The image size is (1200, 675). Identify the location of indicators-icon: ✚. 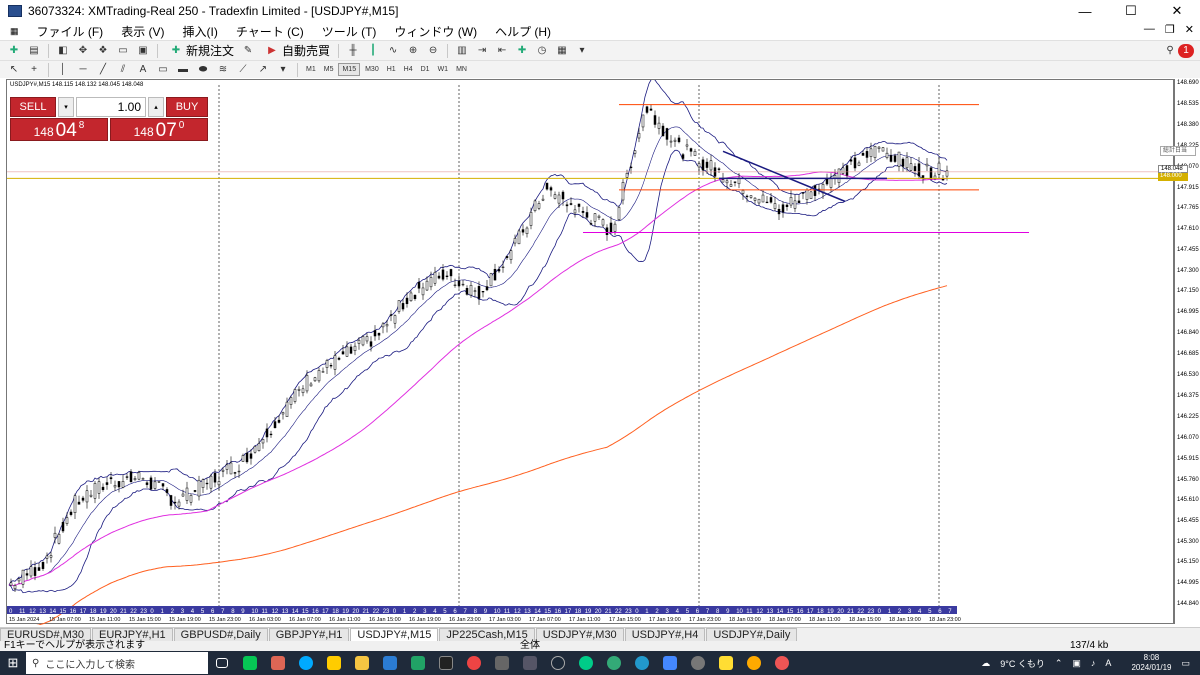
(522, 51).